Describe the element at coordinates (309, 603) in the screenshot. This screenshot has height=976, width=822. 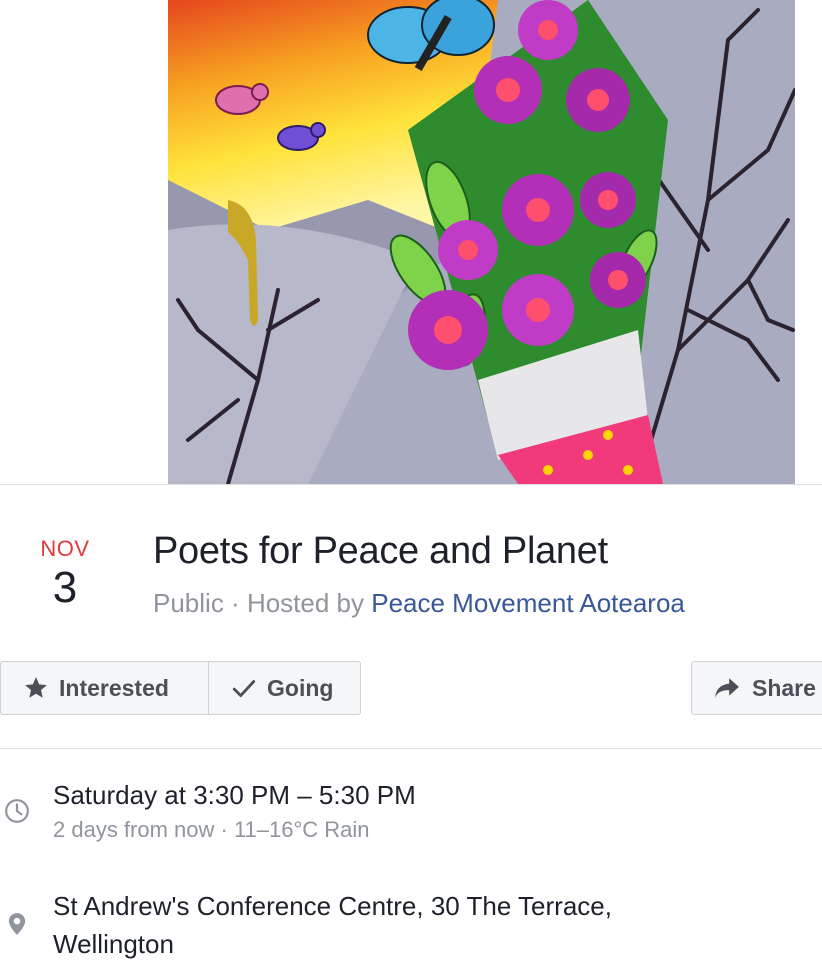
I see `hosted-by-prefix: Hosted by` at that location.